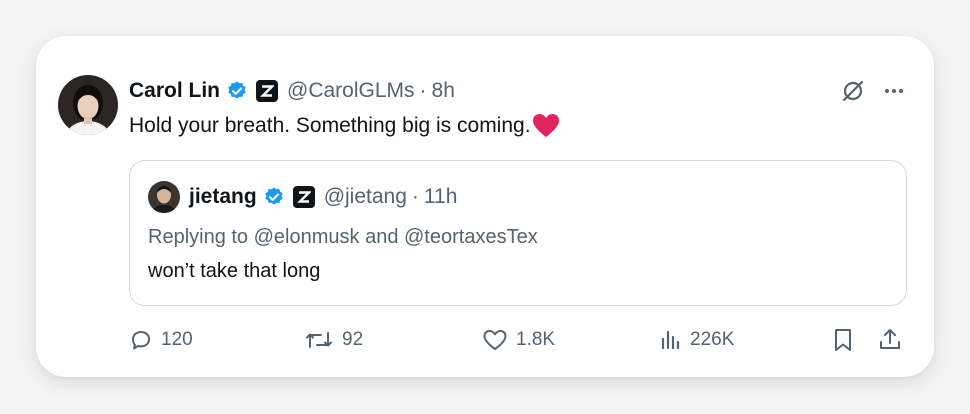 The width and height of the screenshot is (970, 414). I want to click on reply-button: 120, so click(161, 340).